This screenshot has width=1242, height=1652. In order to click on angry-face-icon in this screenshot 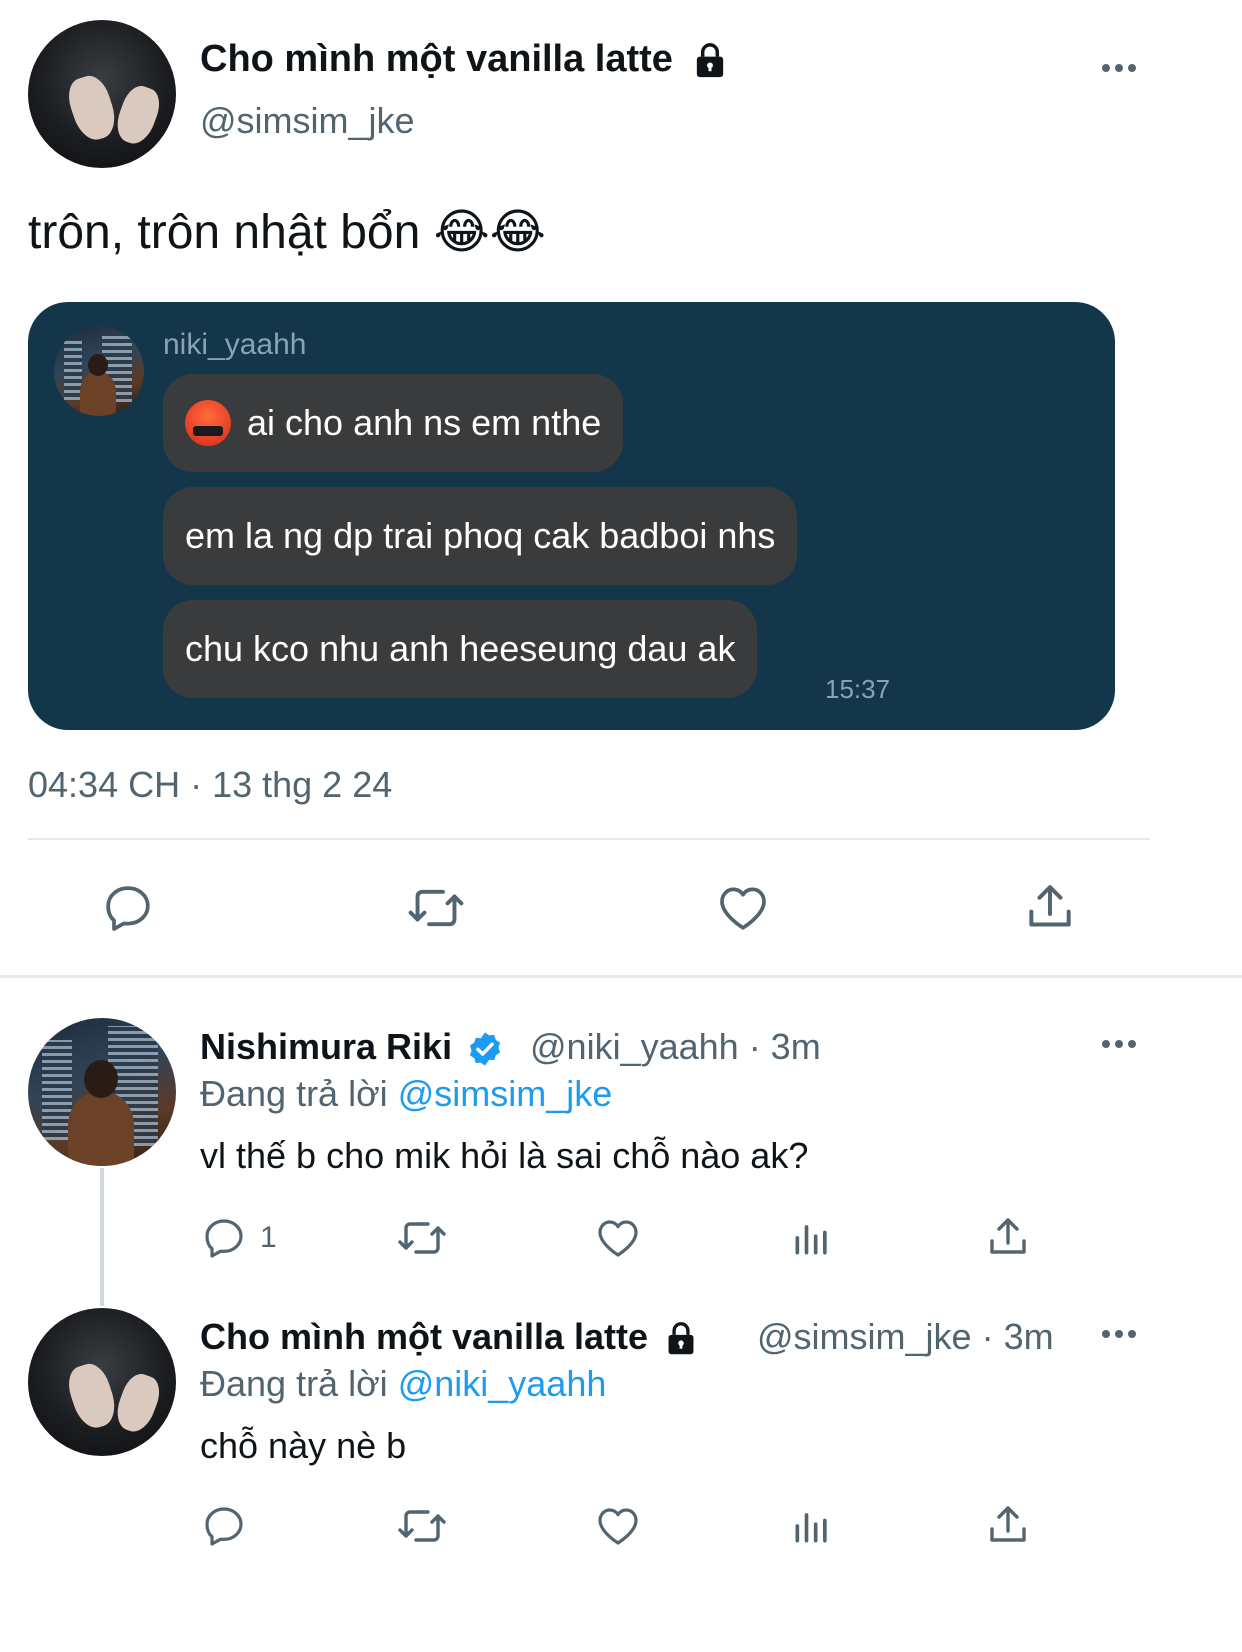, I will do `click(208, 423)`.